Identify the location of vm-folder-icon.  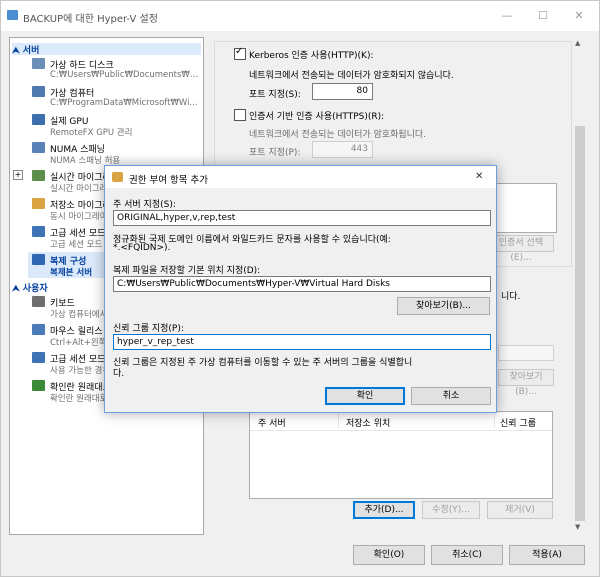
(38, 91).